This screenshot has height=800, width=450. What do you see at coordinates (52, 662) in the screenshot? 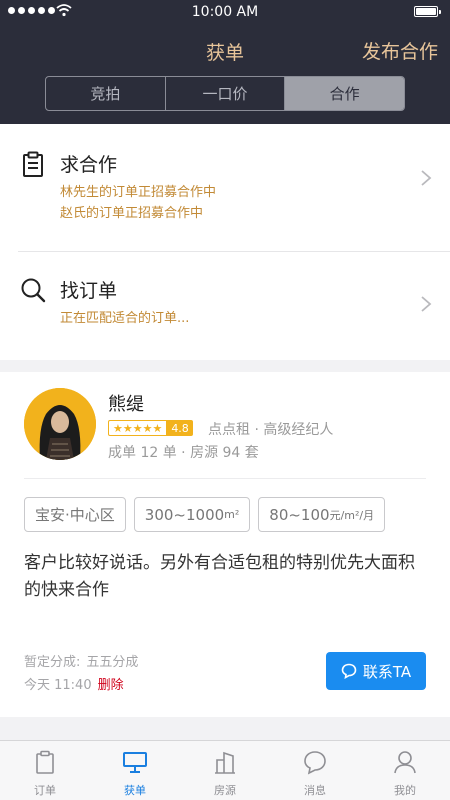
I see `split-label: 暂定分成:` at bounding box center [52, 662].